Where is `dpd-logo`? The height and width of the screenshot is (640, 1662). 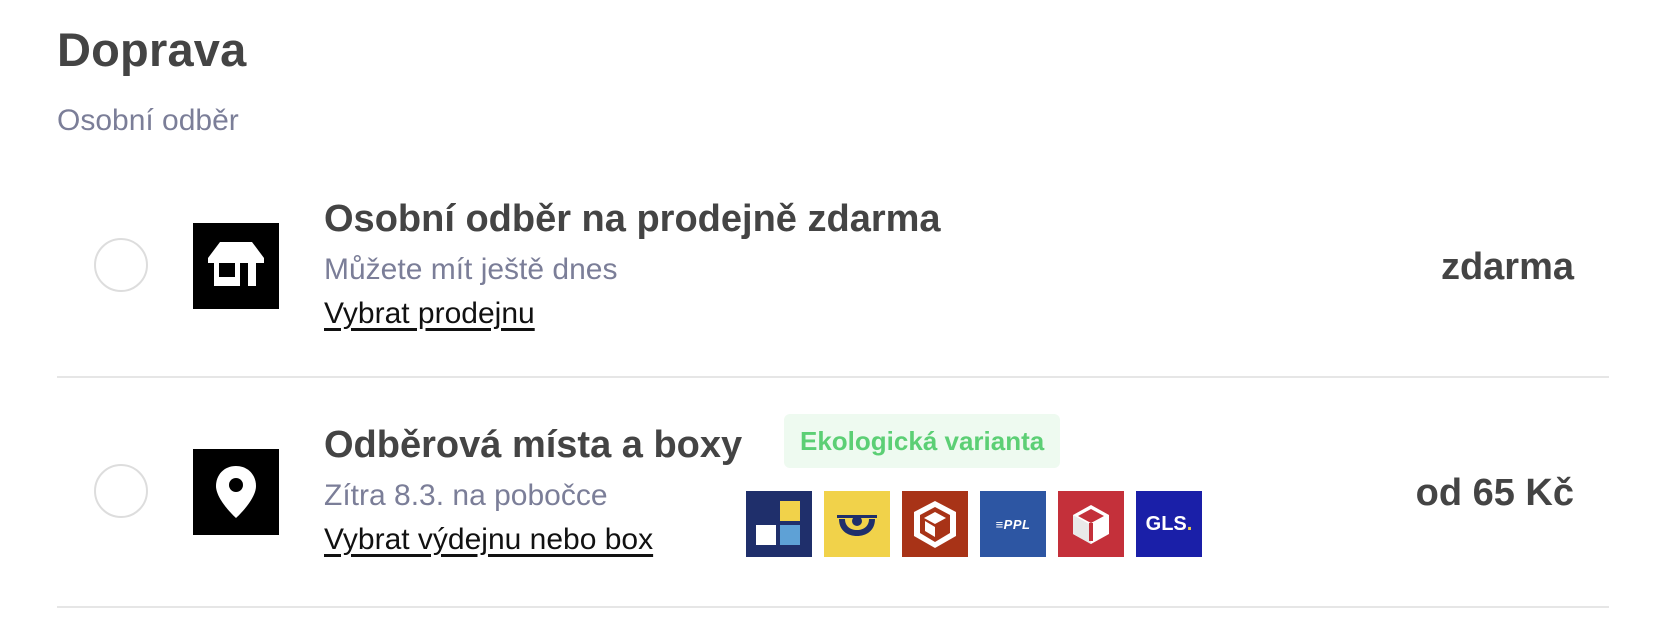 dpd-logo is located at coordinates (1091, 524).